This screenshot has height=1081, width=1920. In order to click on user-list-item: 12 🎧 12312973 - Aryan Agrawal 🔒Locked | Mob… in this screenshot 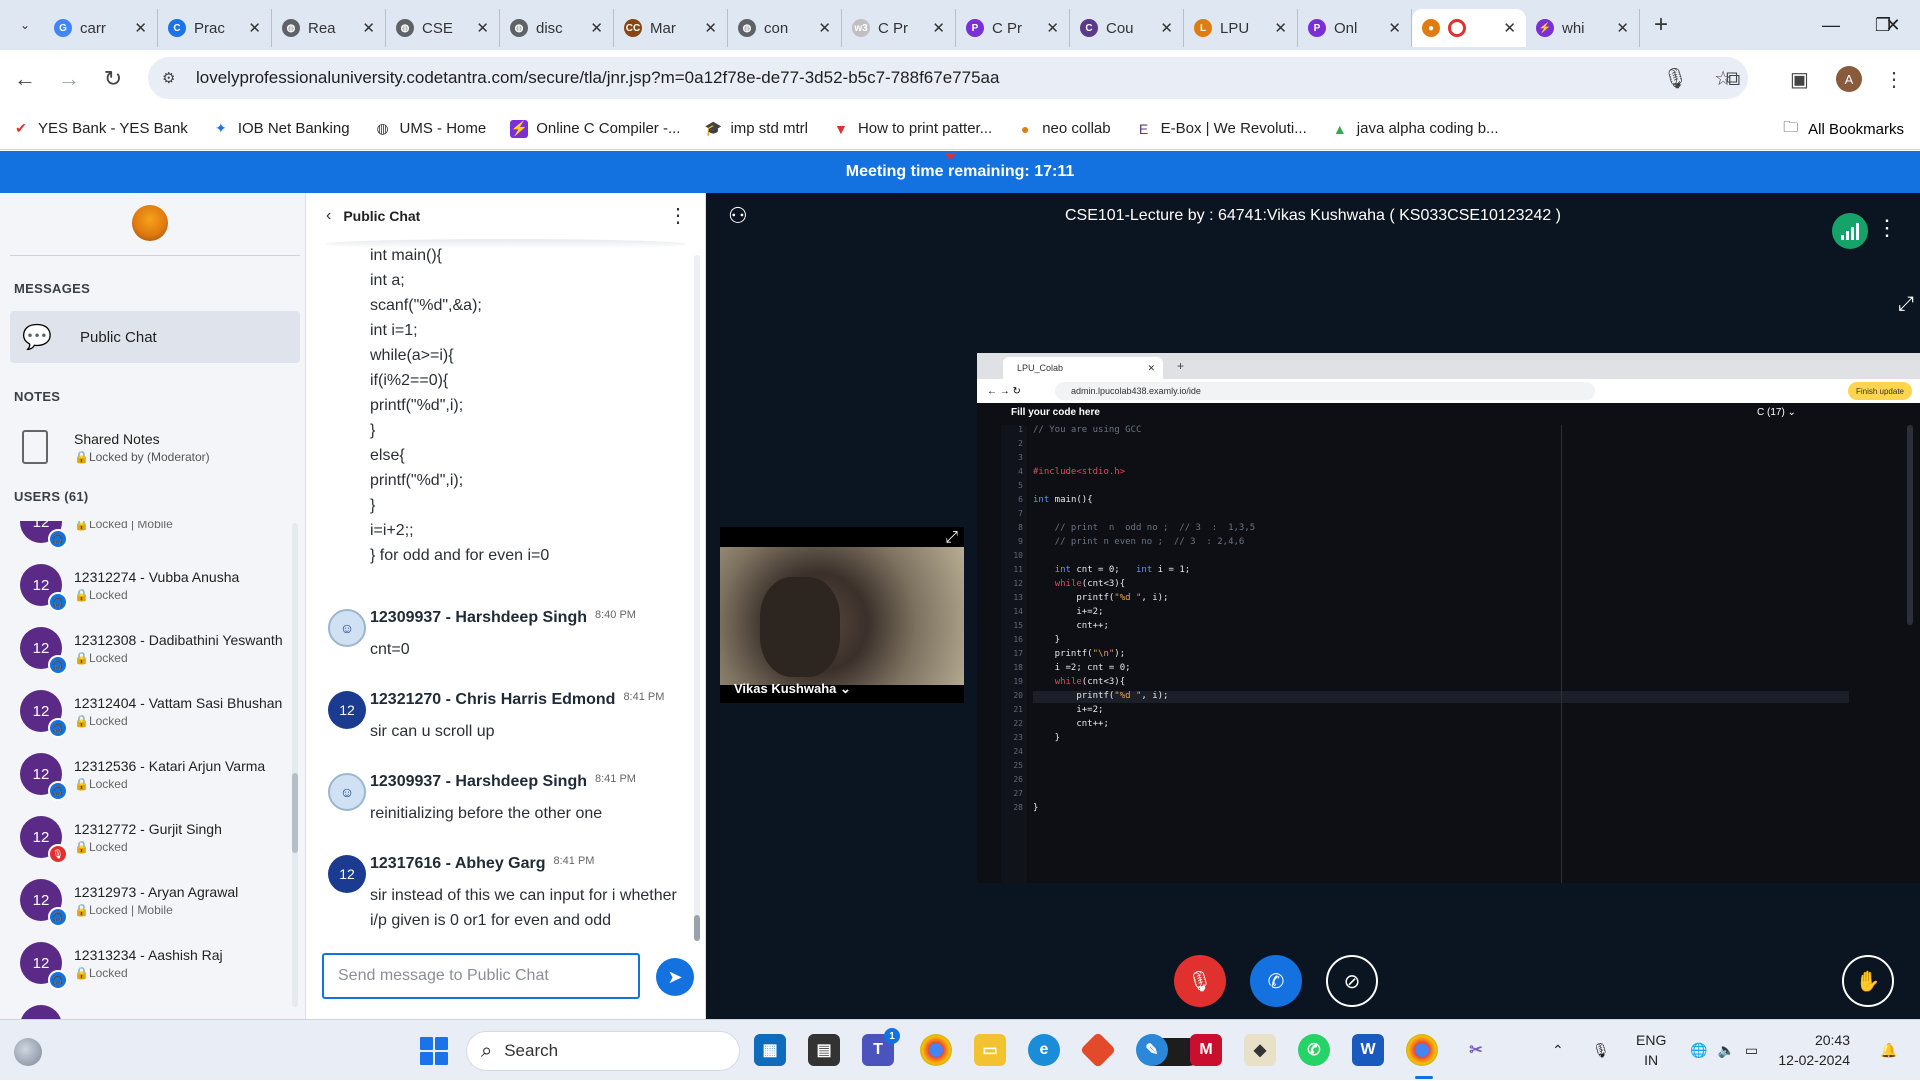, I will do `click(148, 900)`.